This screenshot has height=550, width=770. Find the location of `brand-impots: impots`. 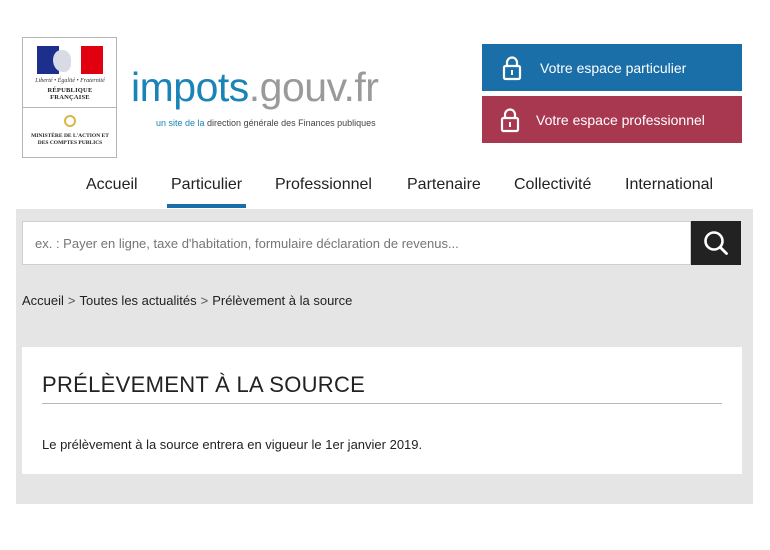

brand-impots: impots is located at coordinates (190, 87).